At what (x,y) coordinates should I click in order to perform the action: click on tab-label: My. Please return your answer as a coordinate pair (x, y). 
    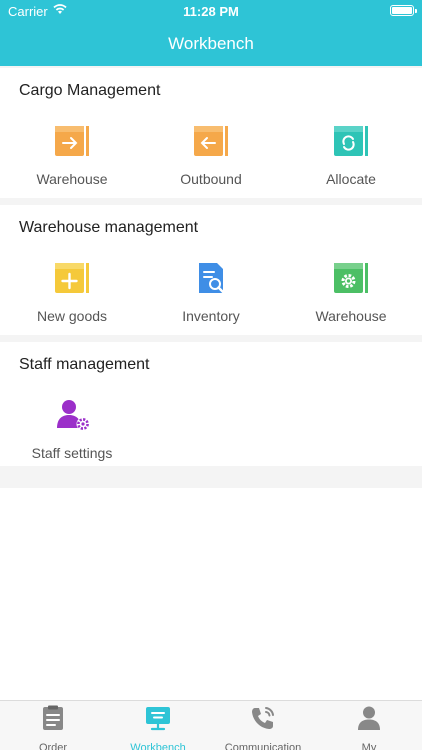
    Looking at the image, I should click on (369, 746).